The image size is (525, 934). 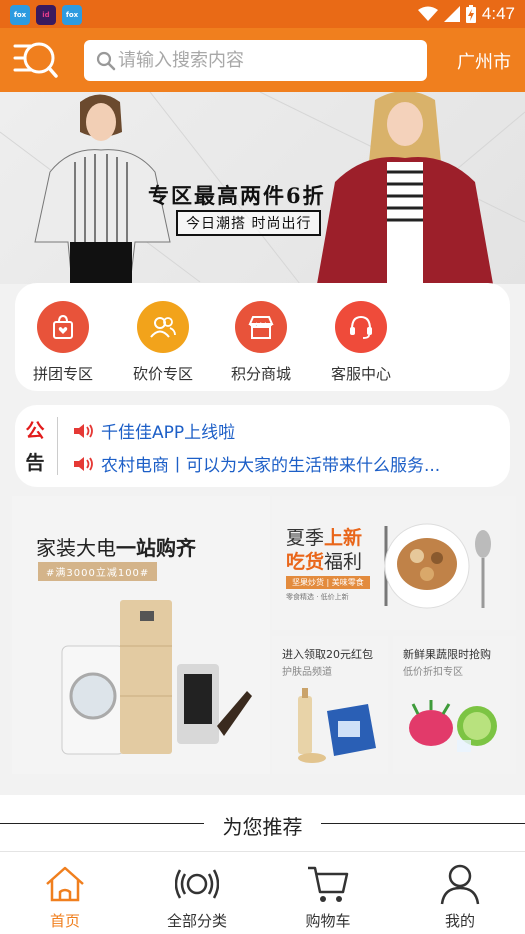 I want to click on recommend-section: 为您推荐, so click(x=262, y=823).